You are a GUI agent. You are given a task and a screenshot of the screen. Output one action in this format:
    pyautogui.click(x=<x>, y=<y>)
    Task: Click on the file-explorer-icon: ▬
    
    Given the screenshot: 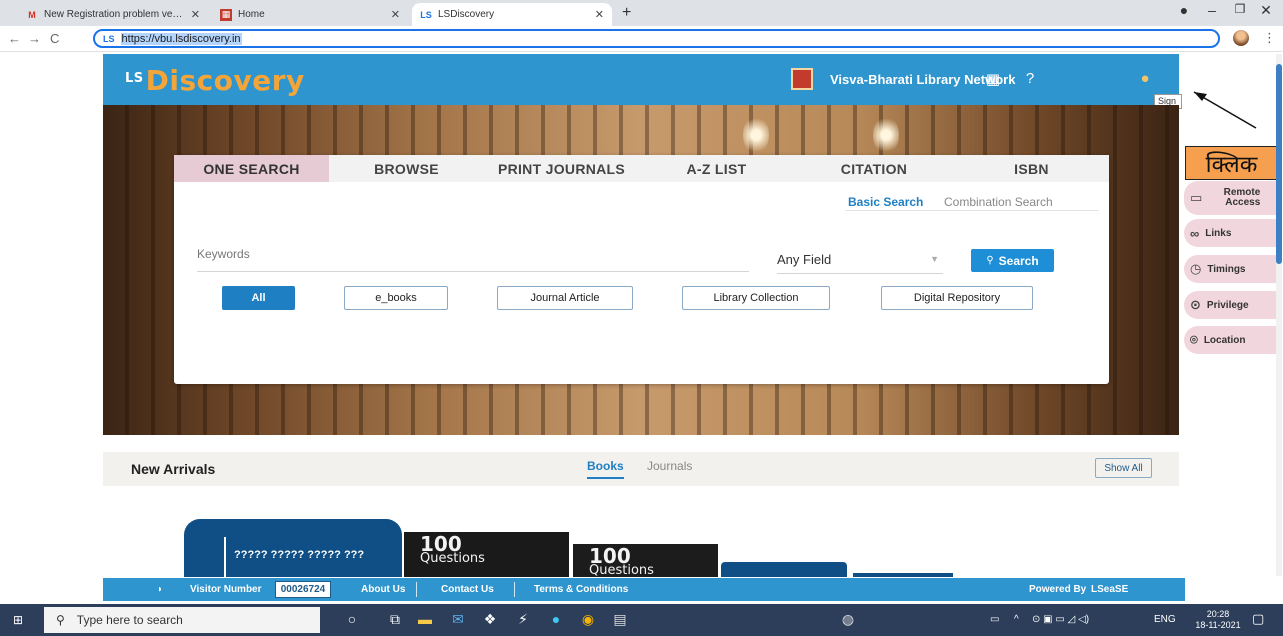 What is the action you would take?
    pyautogui.click(x=425, y=620)
    